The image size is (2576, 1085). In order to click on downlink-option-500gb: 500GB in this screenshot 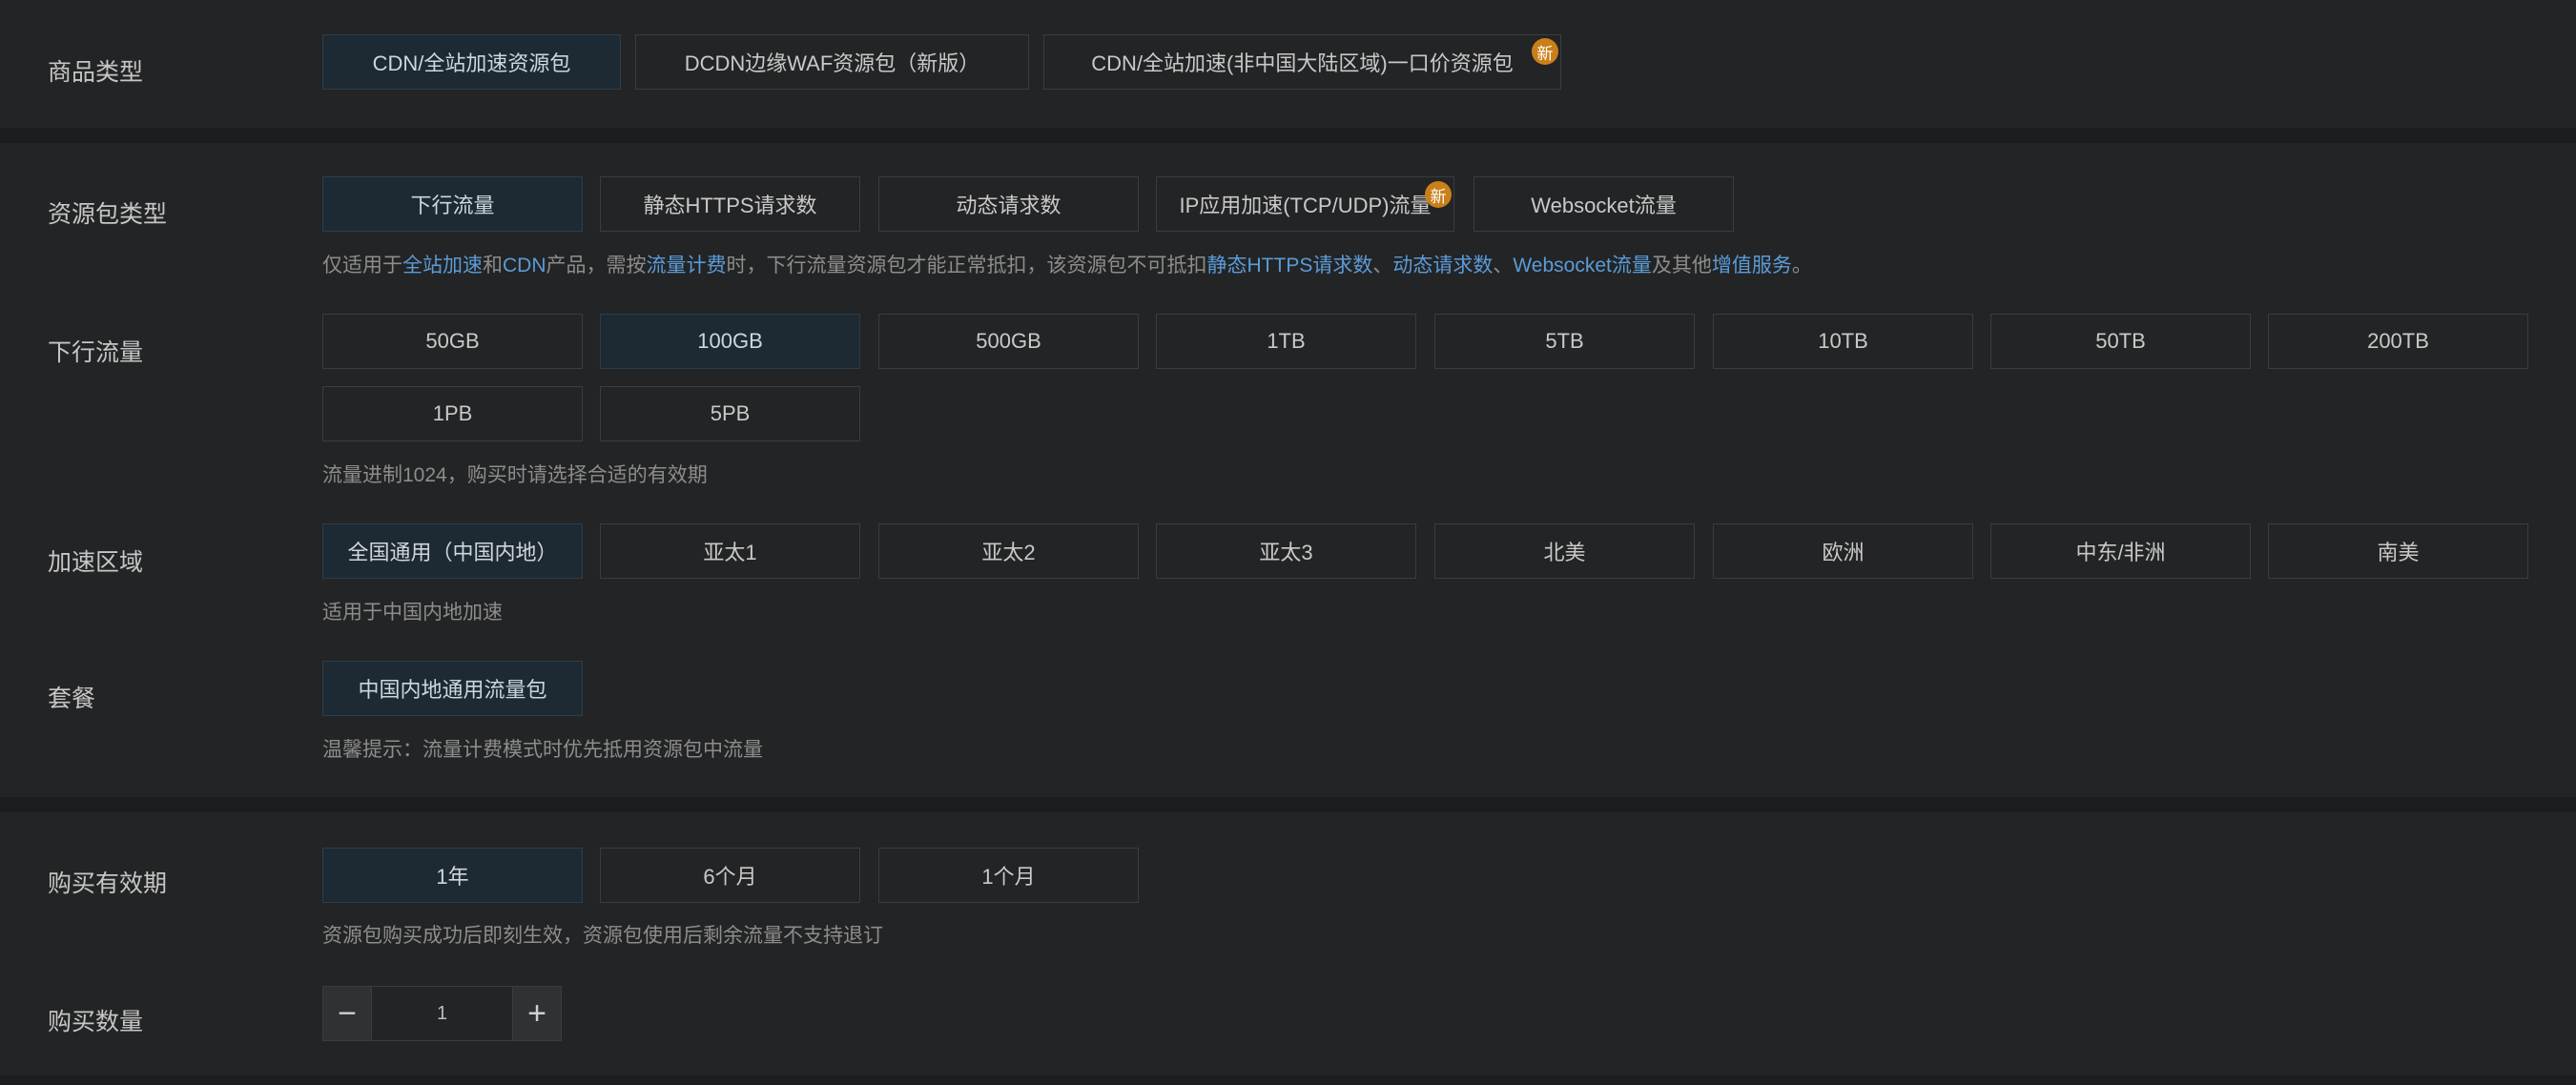, I will do `click(1008, 341)`.